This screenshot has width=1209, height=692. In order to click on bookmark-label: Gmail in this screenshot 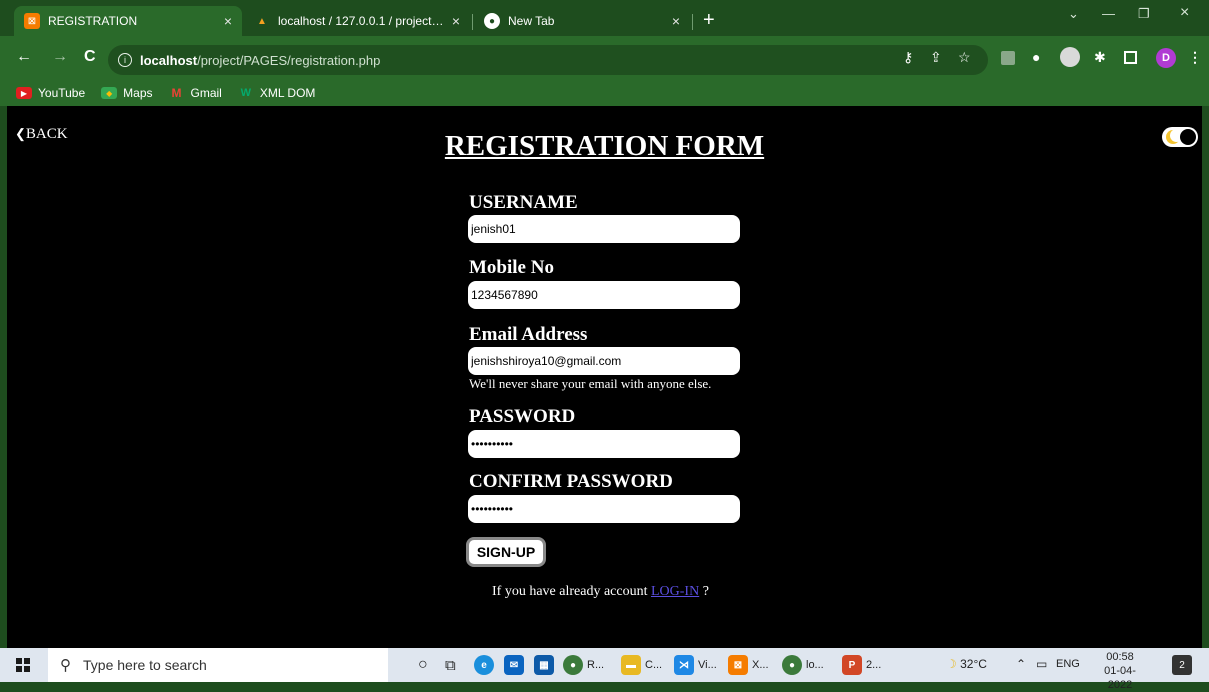, I will do `click(206, 93)`.